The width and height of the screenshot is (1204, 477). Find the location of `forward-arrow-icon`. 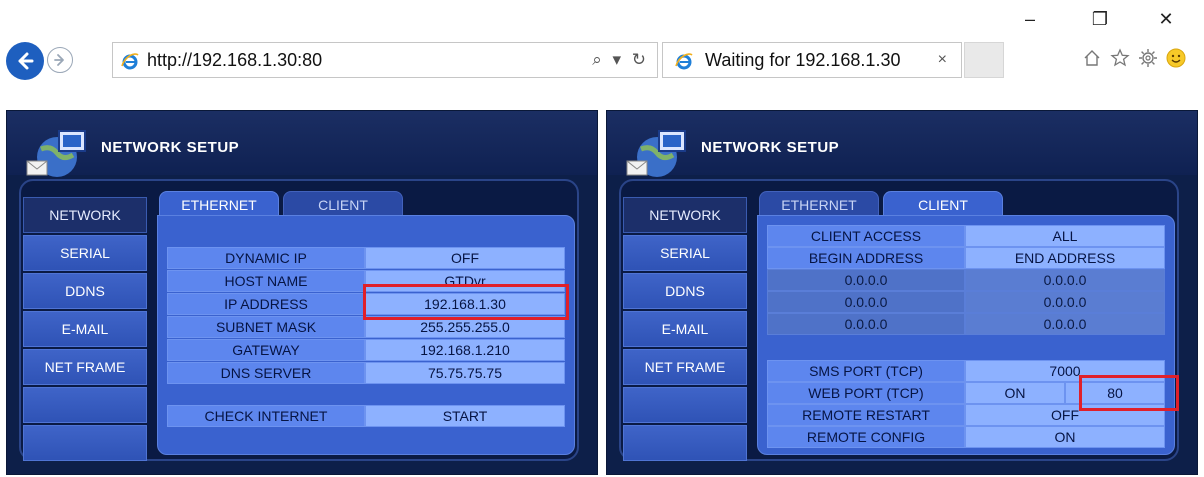

forward-arrow-icon is located at coordinates (59, 60).